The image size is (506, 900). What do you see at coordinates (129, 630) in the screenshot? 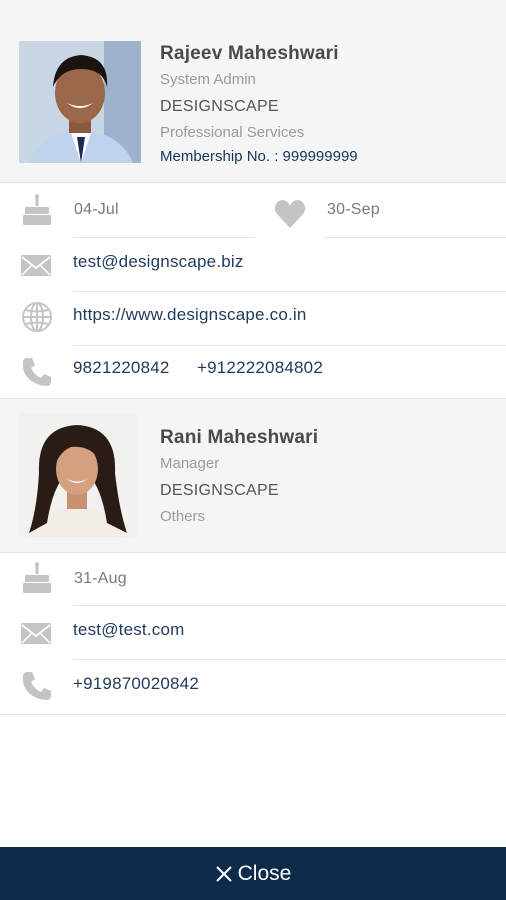
I see `email-link: test@test.com` at bounding box center [129, 630].